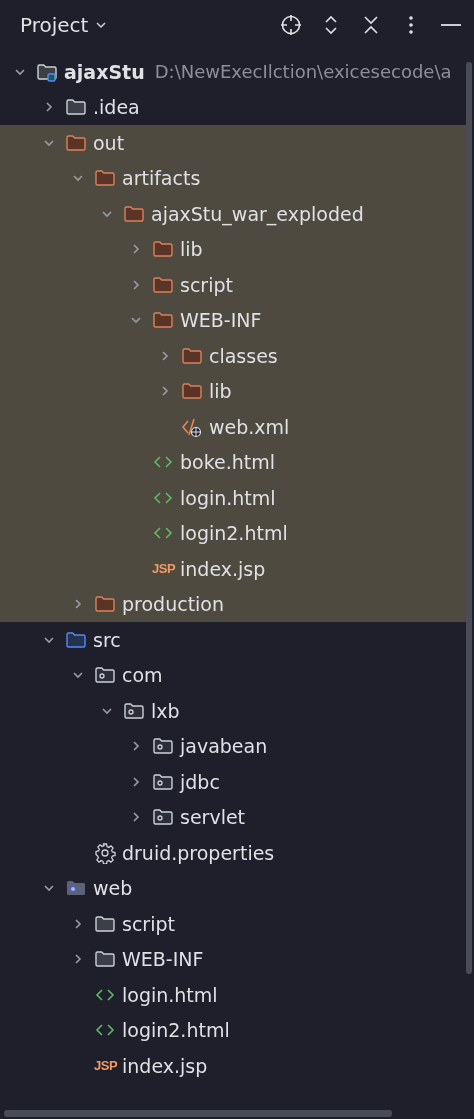 This screenshot has width=474, height=1119. What do you see at coordinates (107, 639) in the screenshot?
I see `tree-item: src` at bounding box center [107, 639].